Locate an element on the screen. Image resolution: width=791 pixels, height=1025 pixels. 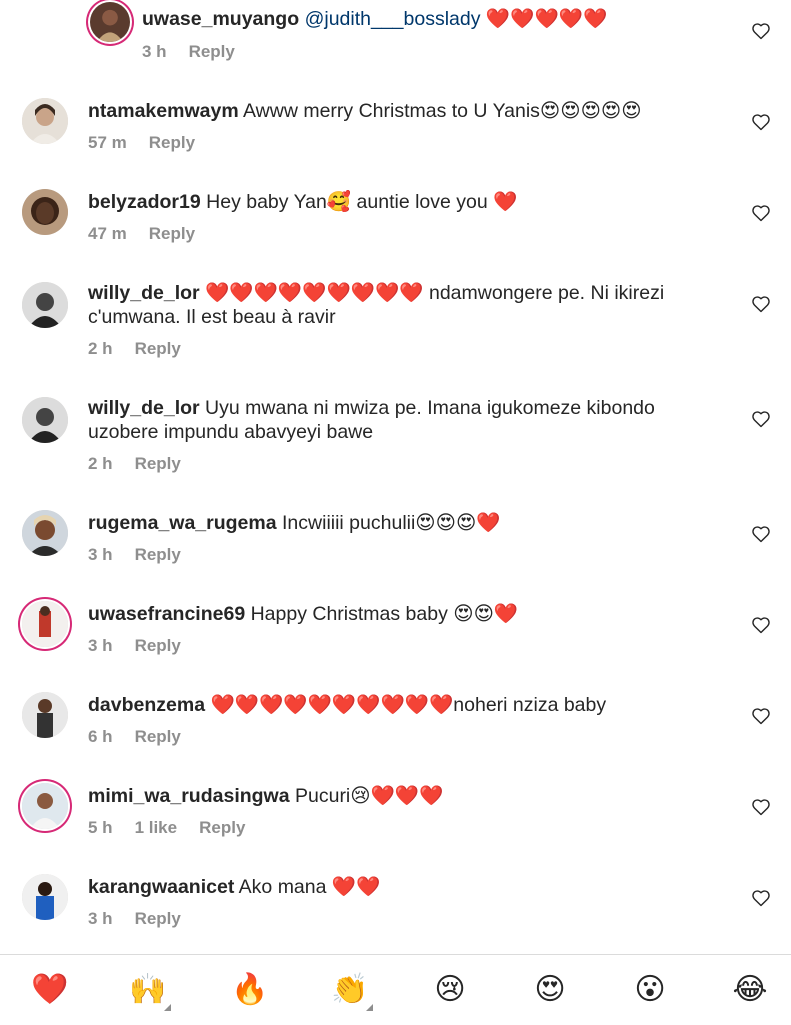
comment-body: Hey baby Yan🥰 auntie love you ❤️ is located at coordinates (359, 202).